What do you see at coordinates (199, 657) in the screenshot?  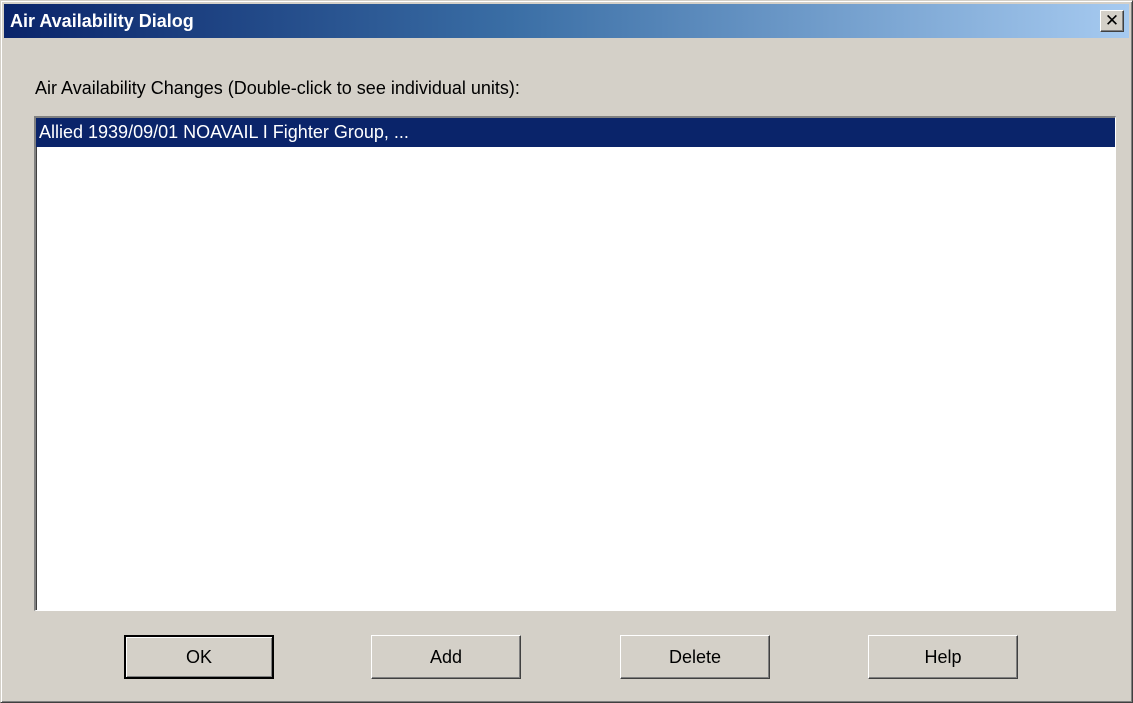 I see `ok-button: OK` at bounding box center [199, 657].